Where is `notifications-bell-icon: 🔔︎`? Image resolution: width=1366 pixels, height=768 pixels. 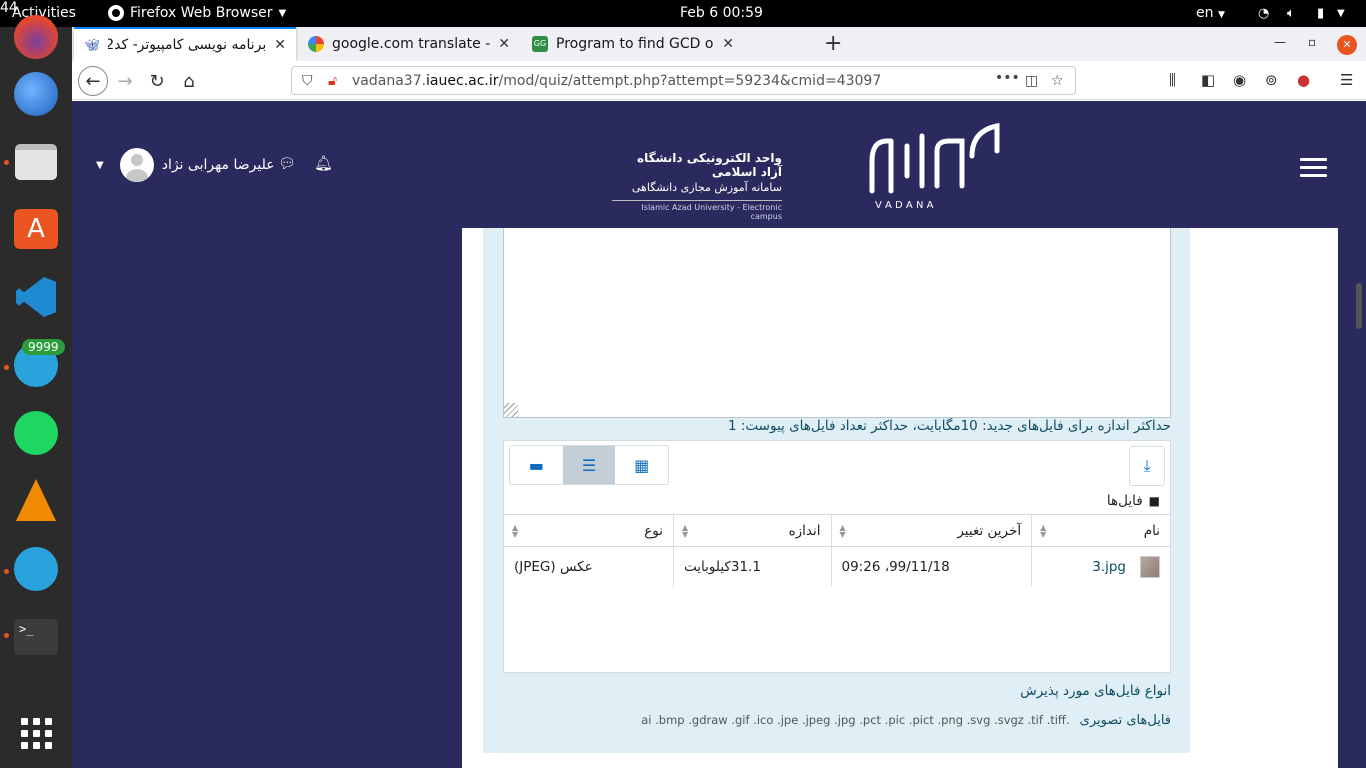 notifications-bell-icon: 🔔︎ is located at coordinates (323, 163).